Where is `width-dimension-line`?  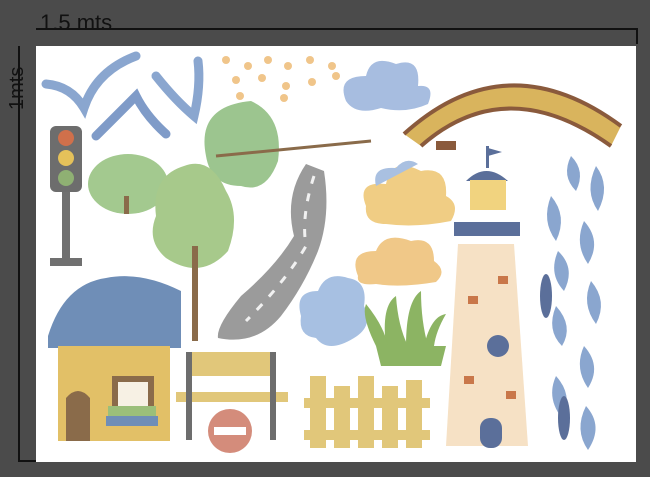
width-dimension-line is located at coordinates (336, 29).